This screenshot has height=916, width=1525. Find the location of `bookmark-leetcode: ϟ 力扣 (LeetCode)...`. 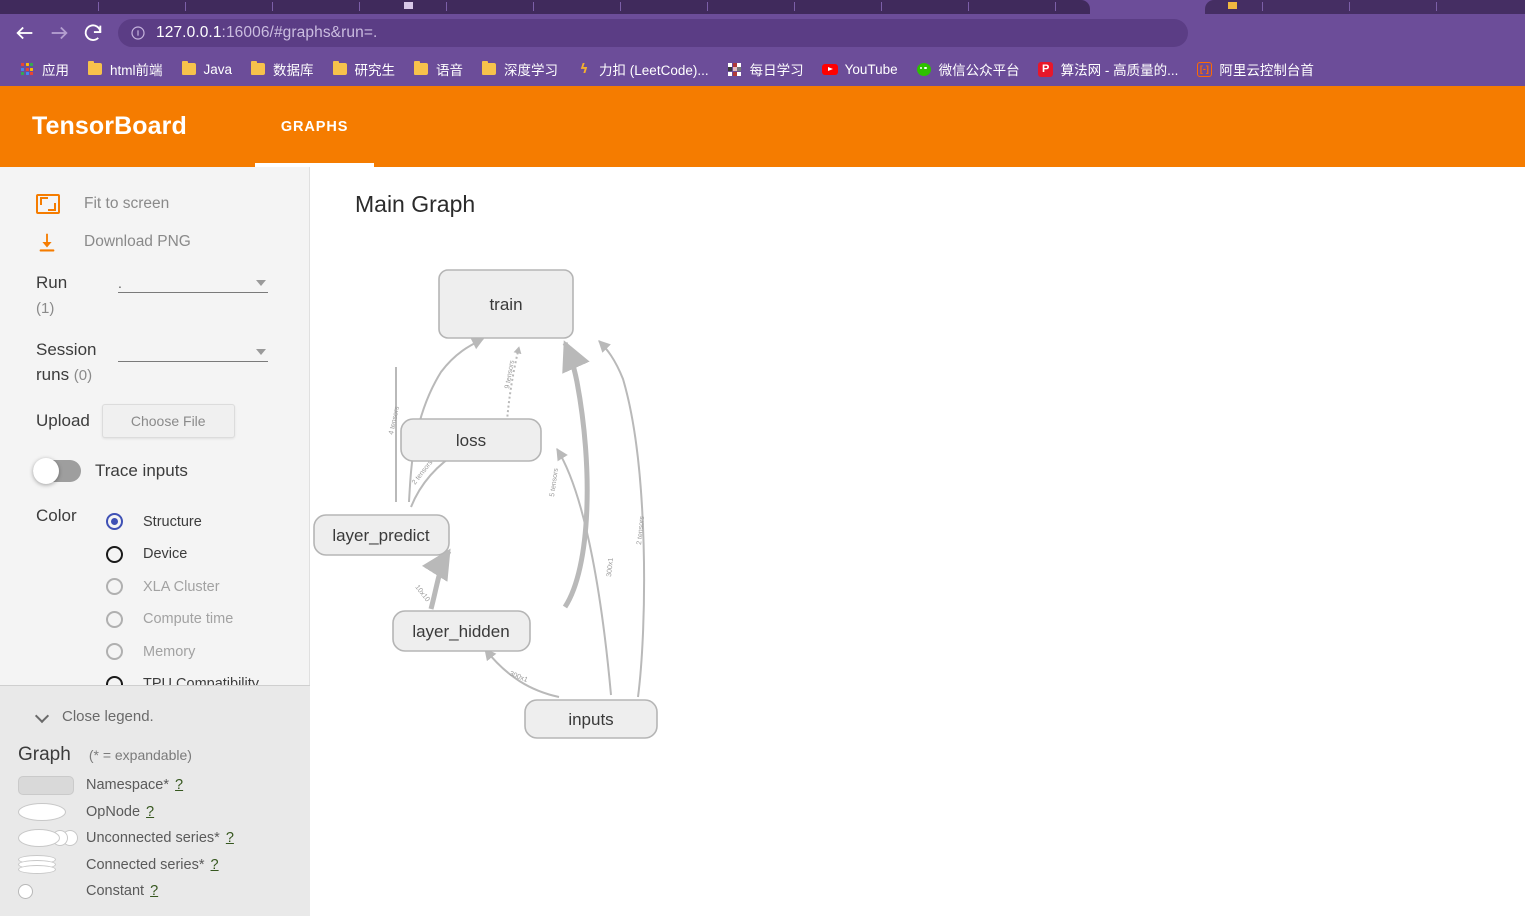

bookmark-leetcode: ϟ 力扣 (LeetCode)... is located at coordinates (642, 69).